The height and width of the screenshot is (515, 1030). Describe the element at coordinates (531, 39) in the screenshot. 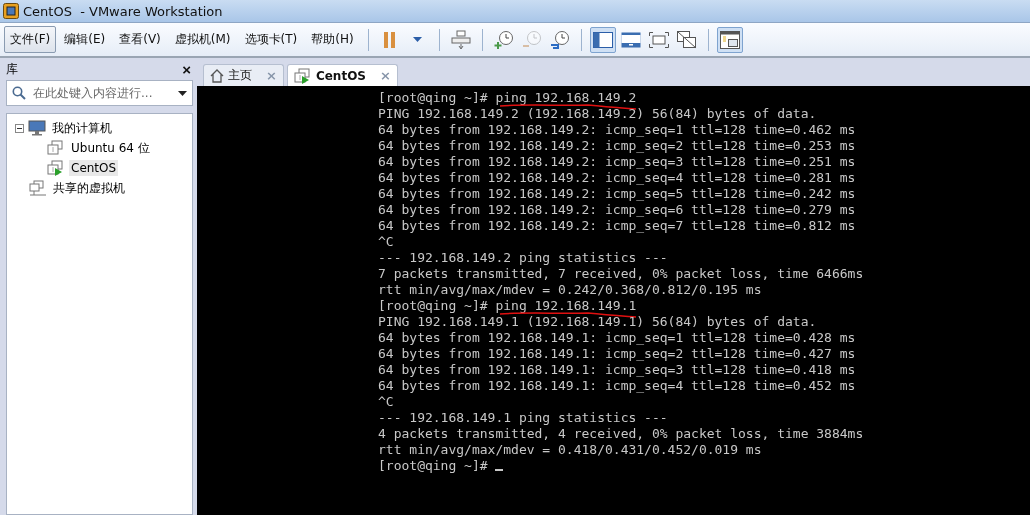

I see `clock-icon` at that location.